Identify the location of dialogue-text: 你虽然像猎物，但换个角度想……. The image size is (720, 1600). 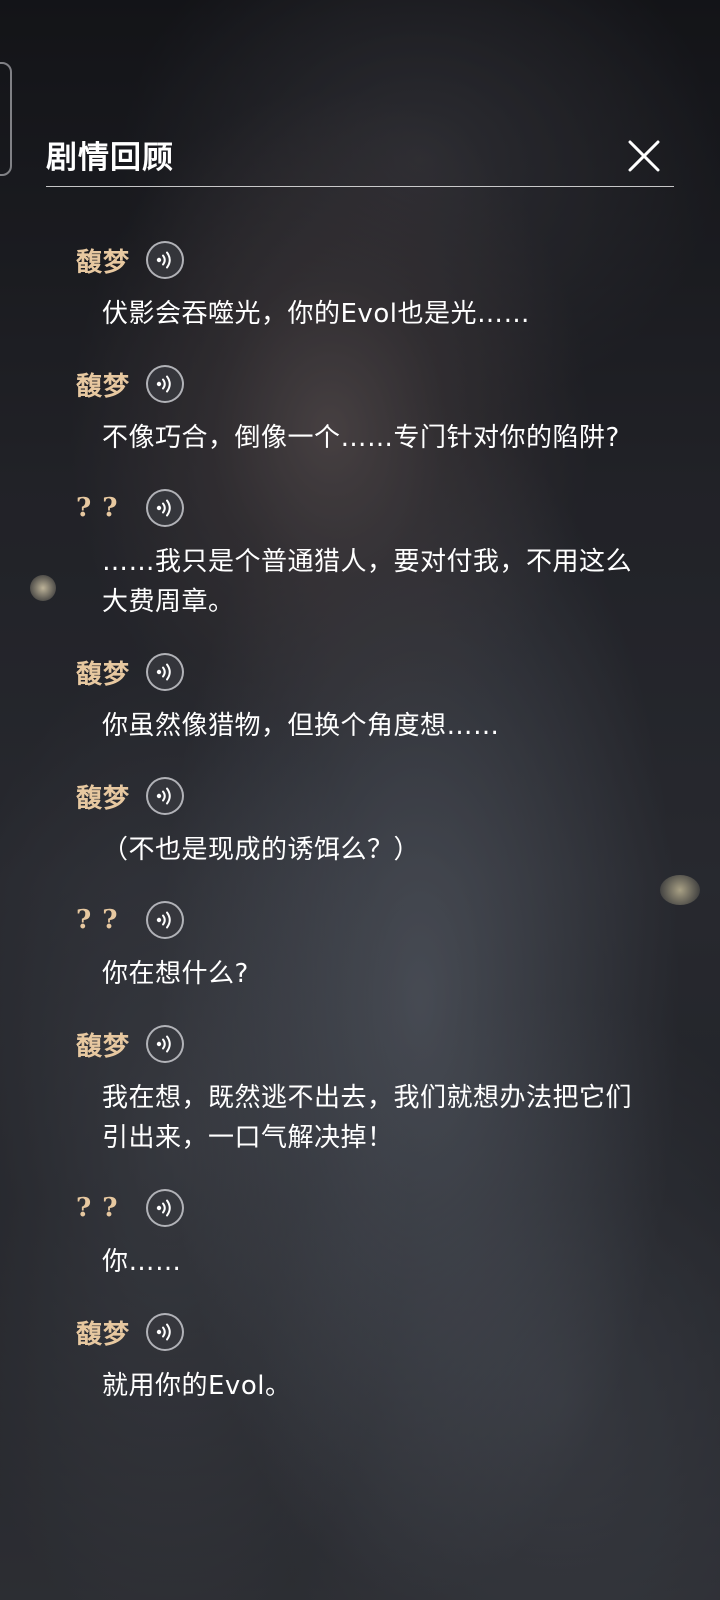
(301, 726).